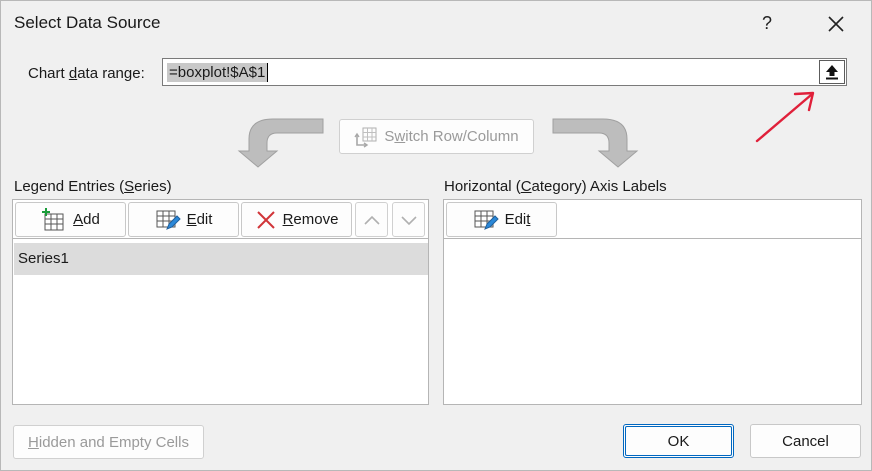  Describe the element at coordinates (70, 219) in the screenshot. I see `add-series-button: Add` at that location.